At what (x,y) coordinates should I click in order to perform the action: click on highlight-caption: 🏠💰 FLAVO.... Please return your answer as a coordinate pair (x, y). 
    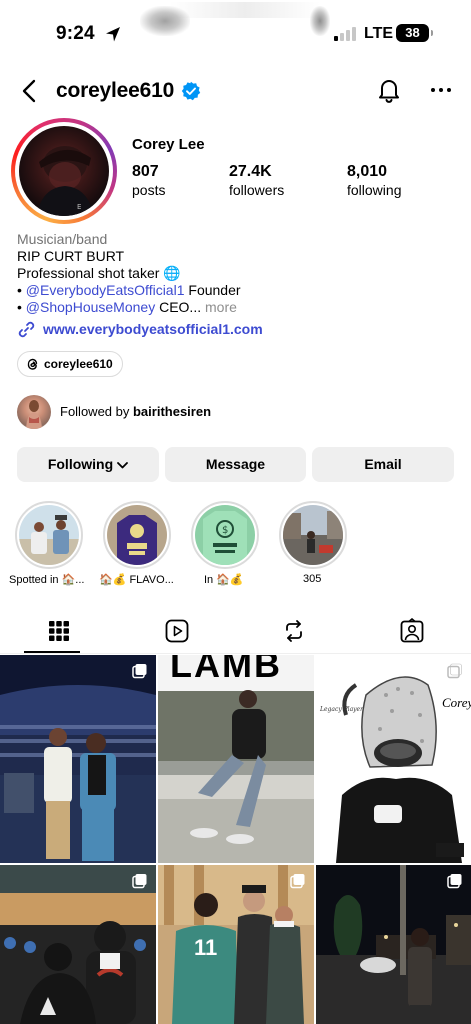
    Looking at the image, I should click on (136, 580).